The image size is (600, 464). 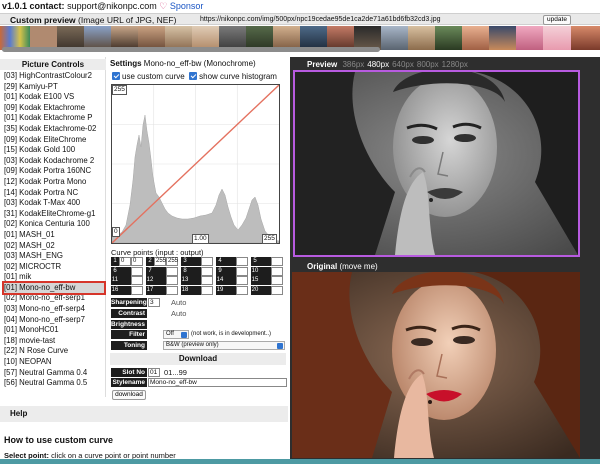 What do you see at coordinates (187, 6) in the screenshot?
I see `sponsor-link: Sponsor` at bounding box center [187, 6].